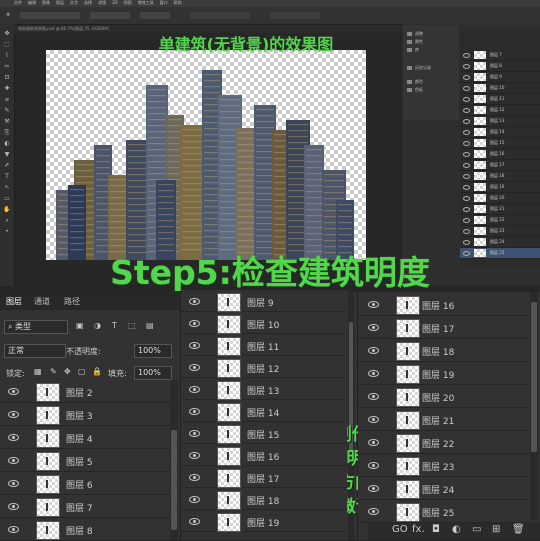  Describe the element at coordinates (82, 371) in the screenshot. I see `lock-artboard-icon: ▢` at that location.